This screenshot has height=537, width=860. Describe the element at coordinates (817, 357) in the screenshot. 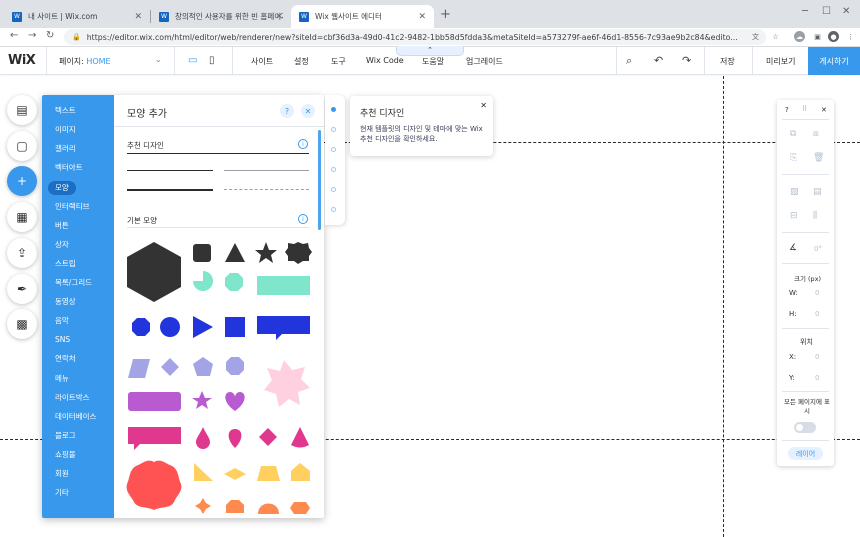

I see `x-field: 0` at that location.